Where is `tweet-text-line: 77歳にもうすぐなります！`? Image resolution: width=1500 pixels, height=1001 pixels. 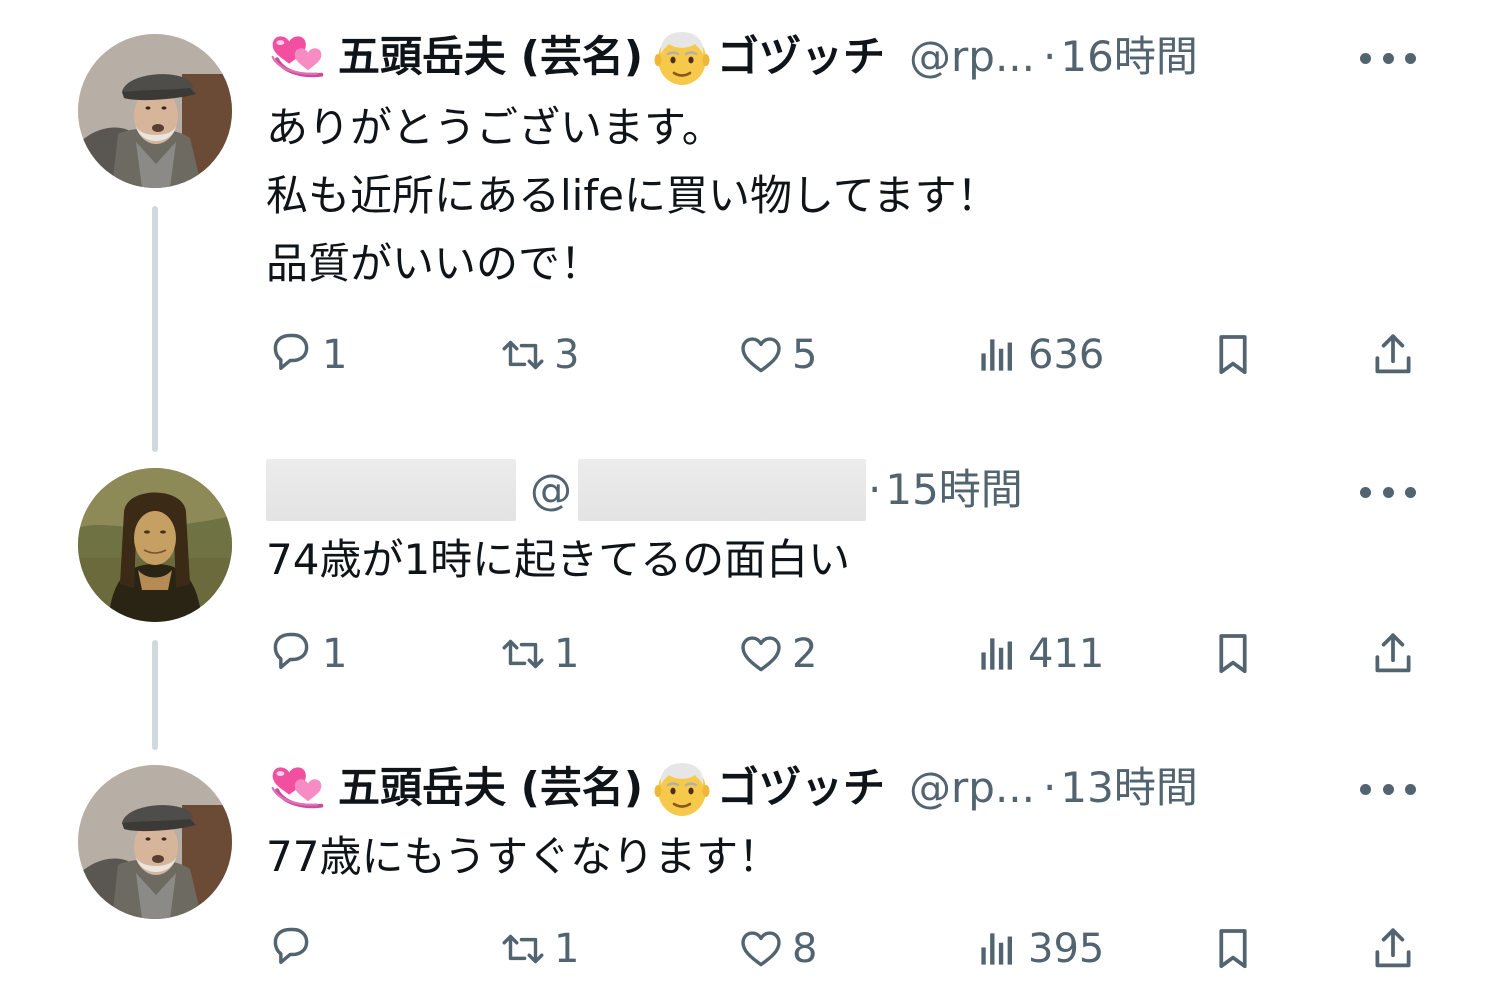 tweet-text-line: 77歳にもうすぐなります！ is located at coordinates (523, 856).